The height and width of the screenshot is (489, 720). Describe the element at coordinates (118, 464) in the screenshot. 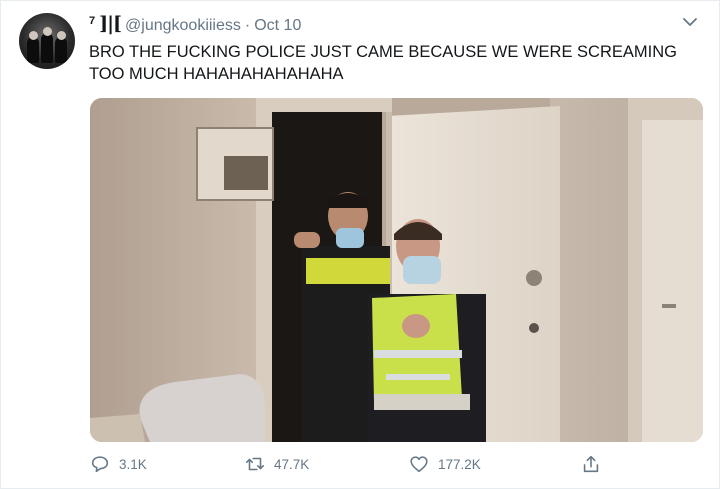

I see `reply-button: 3.1K` at that location.